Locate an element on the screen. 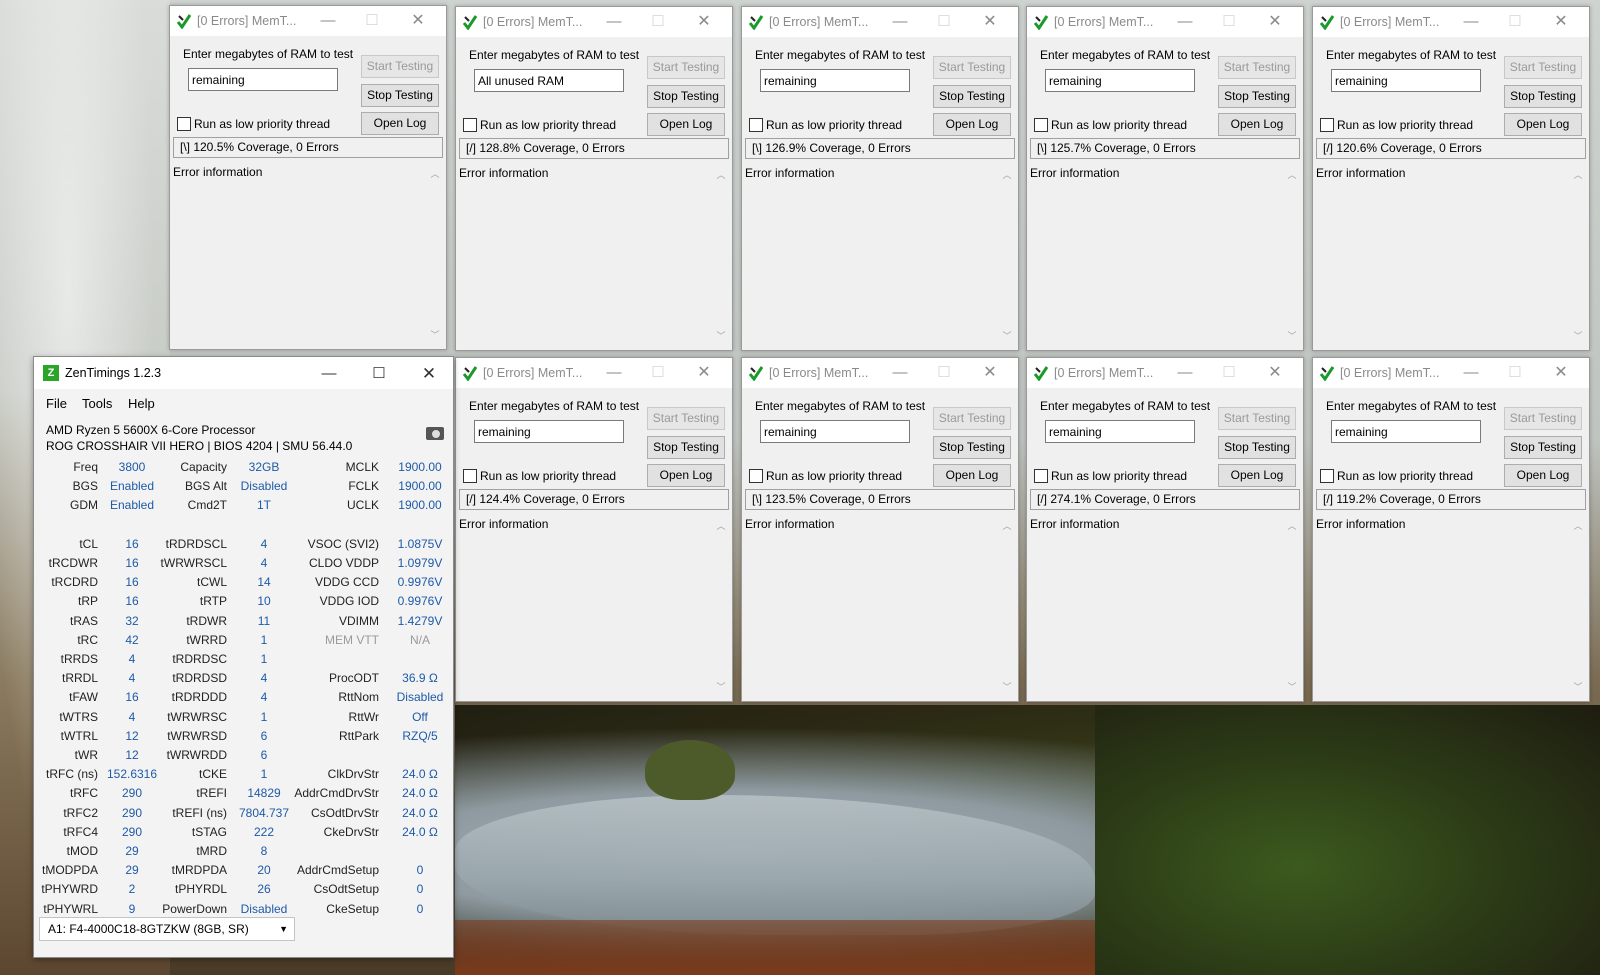 This screenshot has width=1600, height=975. dimm-select: A1: F4-4000C18-8GTZKW (8GB, SR) ▼ is located at coordinates (167, 929).